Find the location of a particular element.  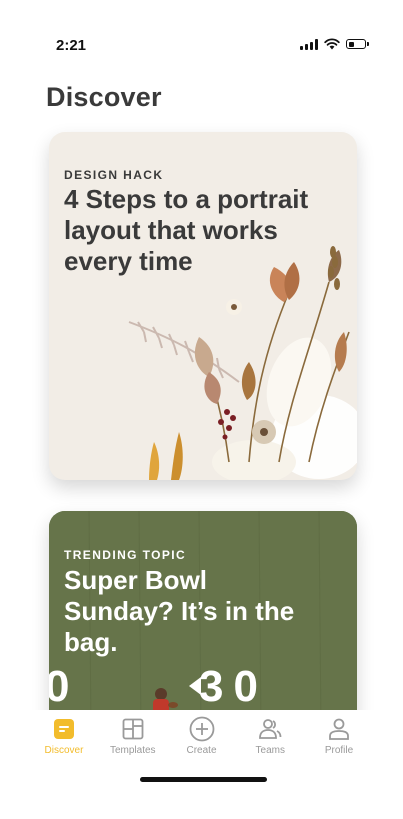

tab-profile: Profile is located at coordinates (339, 740).